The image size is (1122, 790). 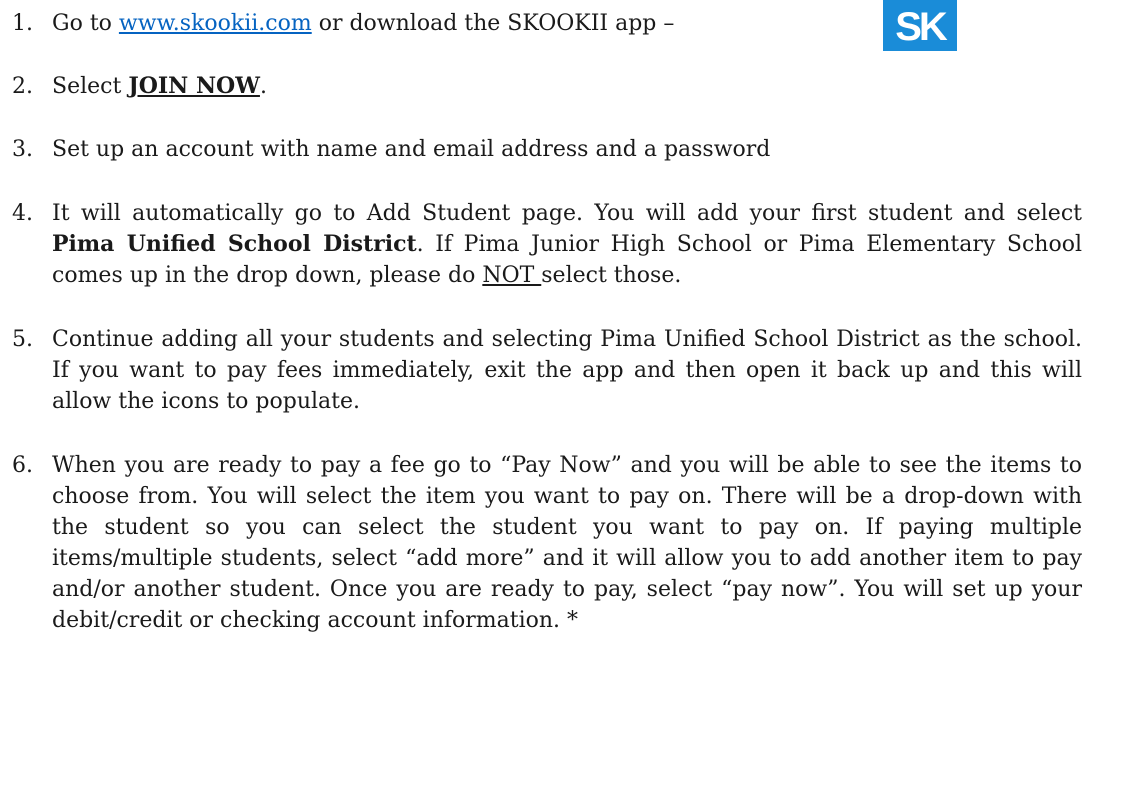 I want to click on step-text-pre: Select, so click(x=90, y=86).